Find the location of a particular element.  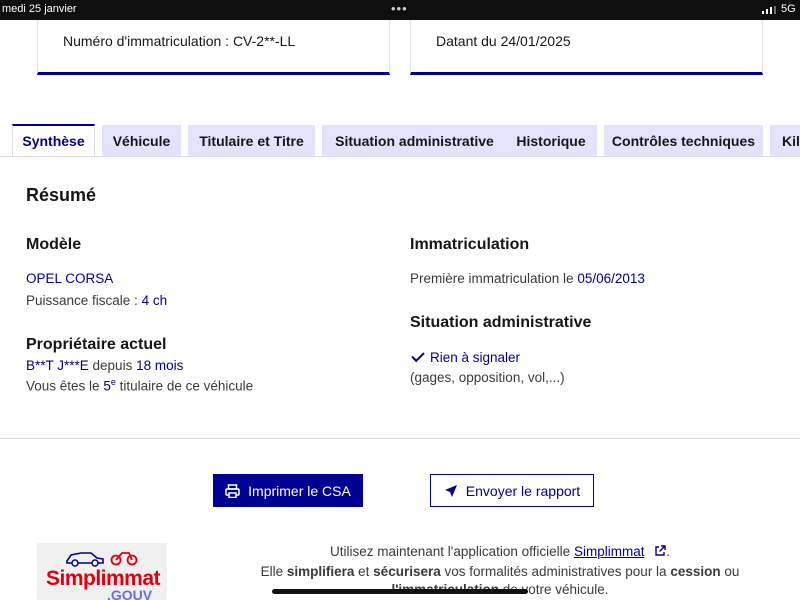

tab-kilometrage: Kil is located at coordinates (785, 141).